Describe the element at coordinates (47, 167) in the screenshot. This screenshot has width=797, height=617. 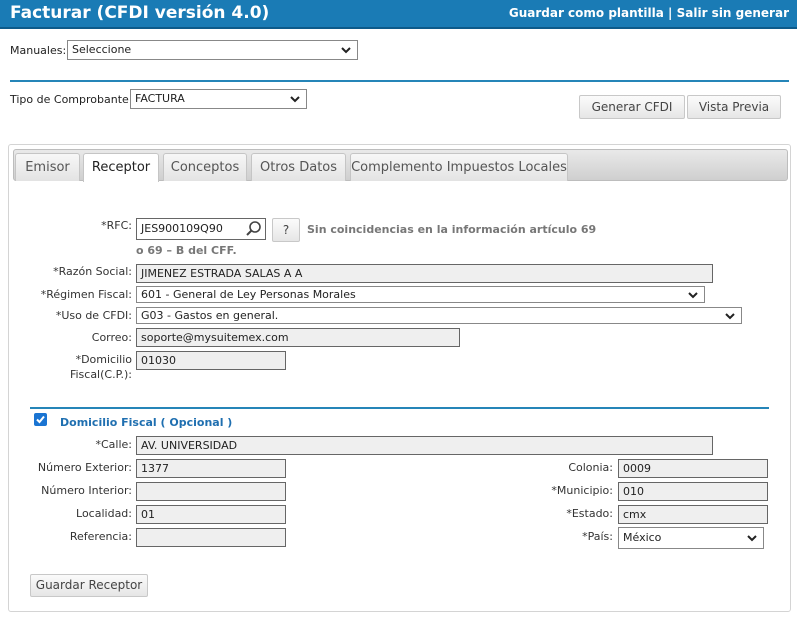
I see `tab-emisor: Emisor` at that location.